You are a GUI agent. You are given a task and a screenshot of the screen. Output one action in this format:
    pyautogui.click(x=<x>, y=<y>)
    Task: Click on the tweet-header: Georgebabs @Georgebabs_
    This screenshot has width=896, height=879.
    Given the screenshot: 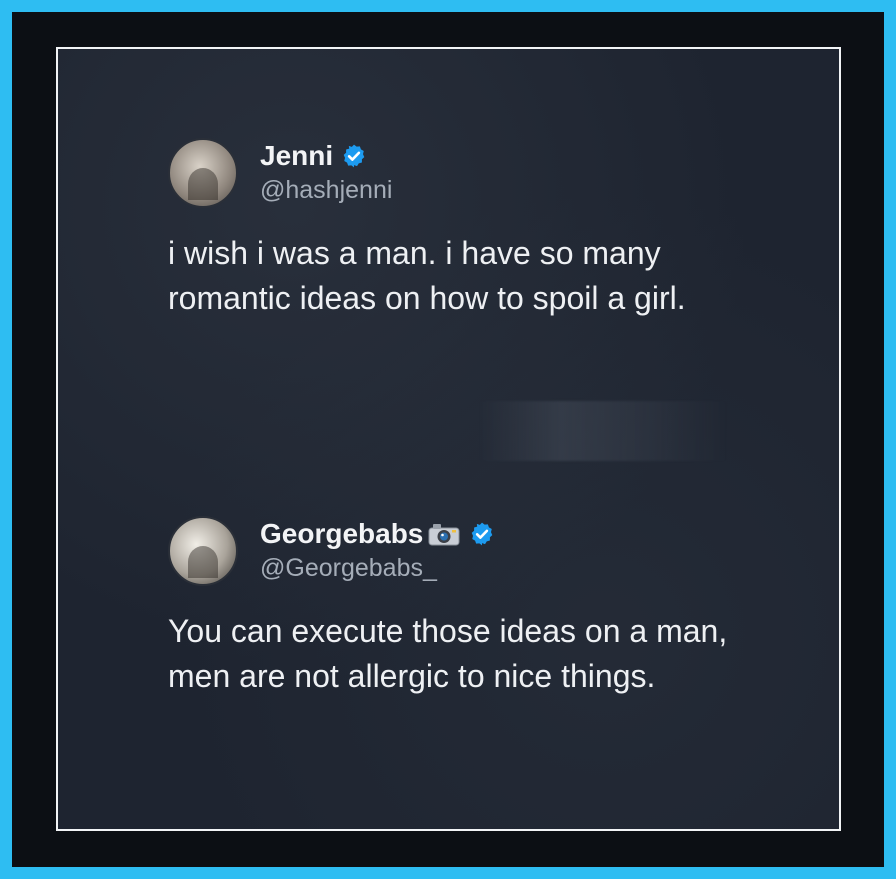 What is the action you would take?
    pyautogui.click(x=458, y=551)
    